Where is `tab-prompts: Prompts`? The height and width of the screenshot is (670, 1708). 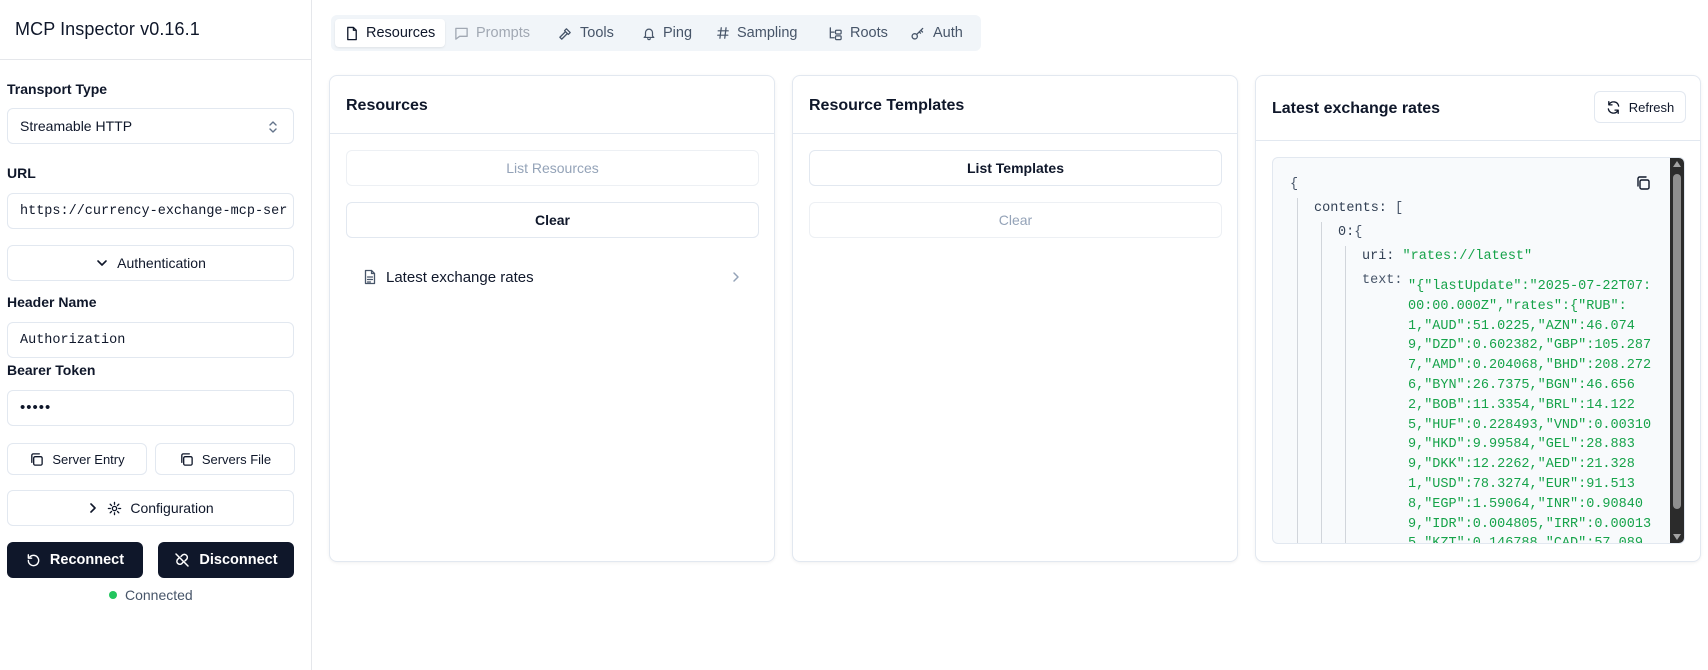
tab-prompts: Prompts is located at coordinates (492, 33).